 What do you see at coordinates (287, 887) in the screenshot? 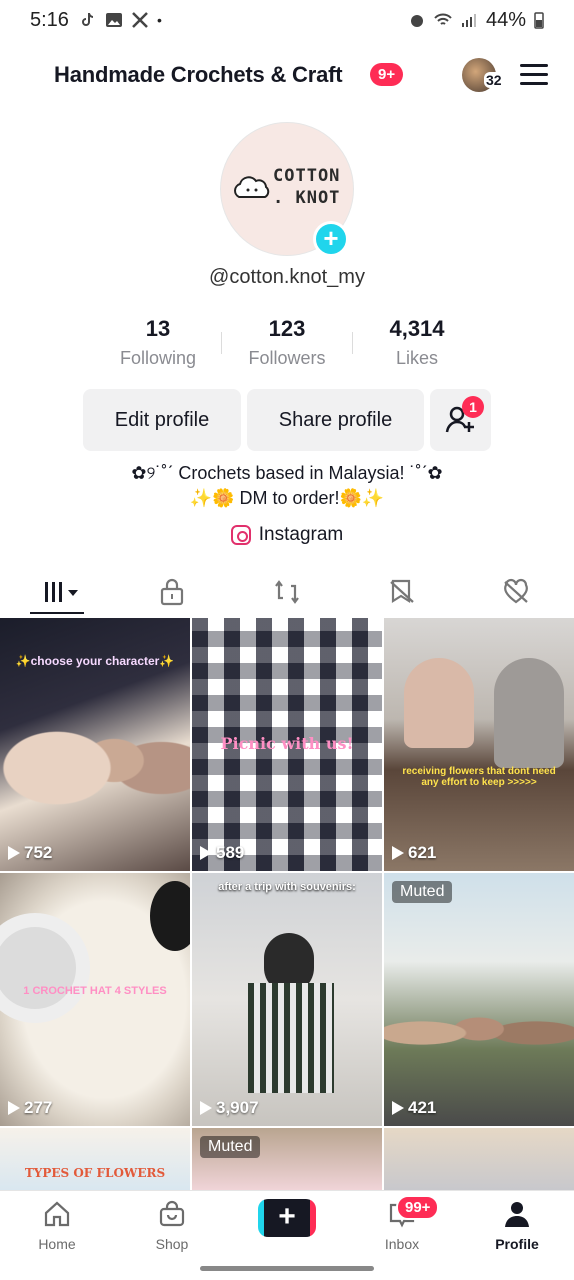
I see `video-caption: after a trip with souvenirs:` at bounding box center [287, 887].